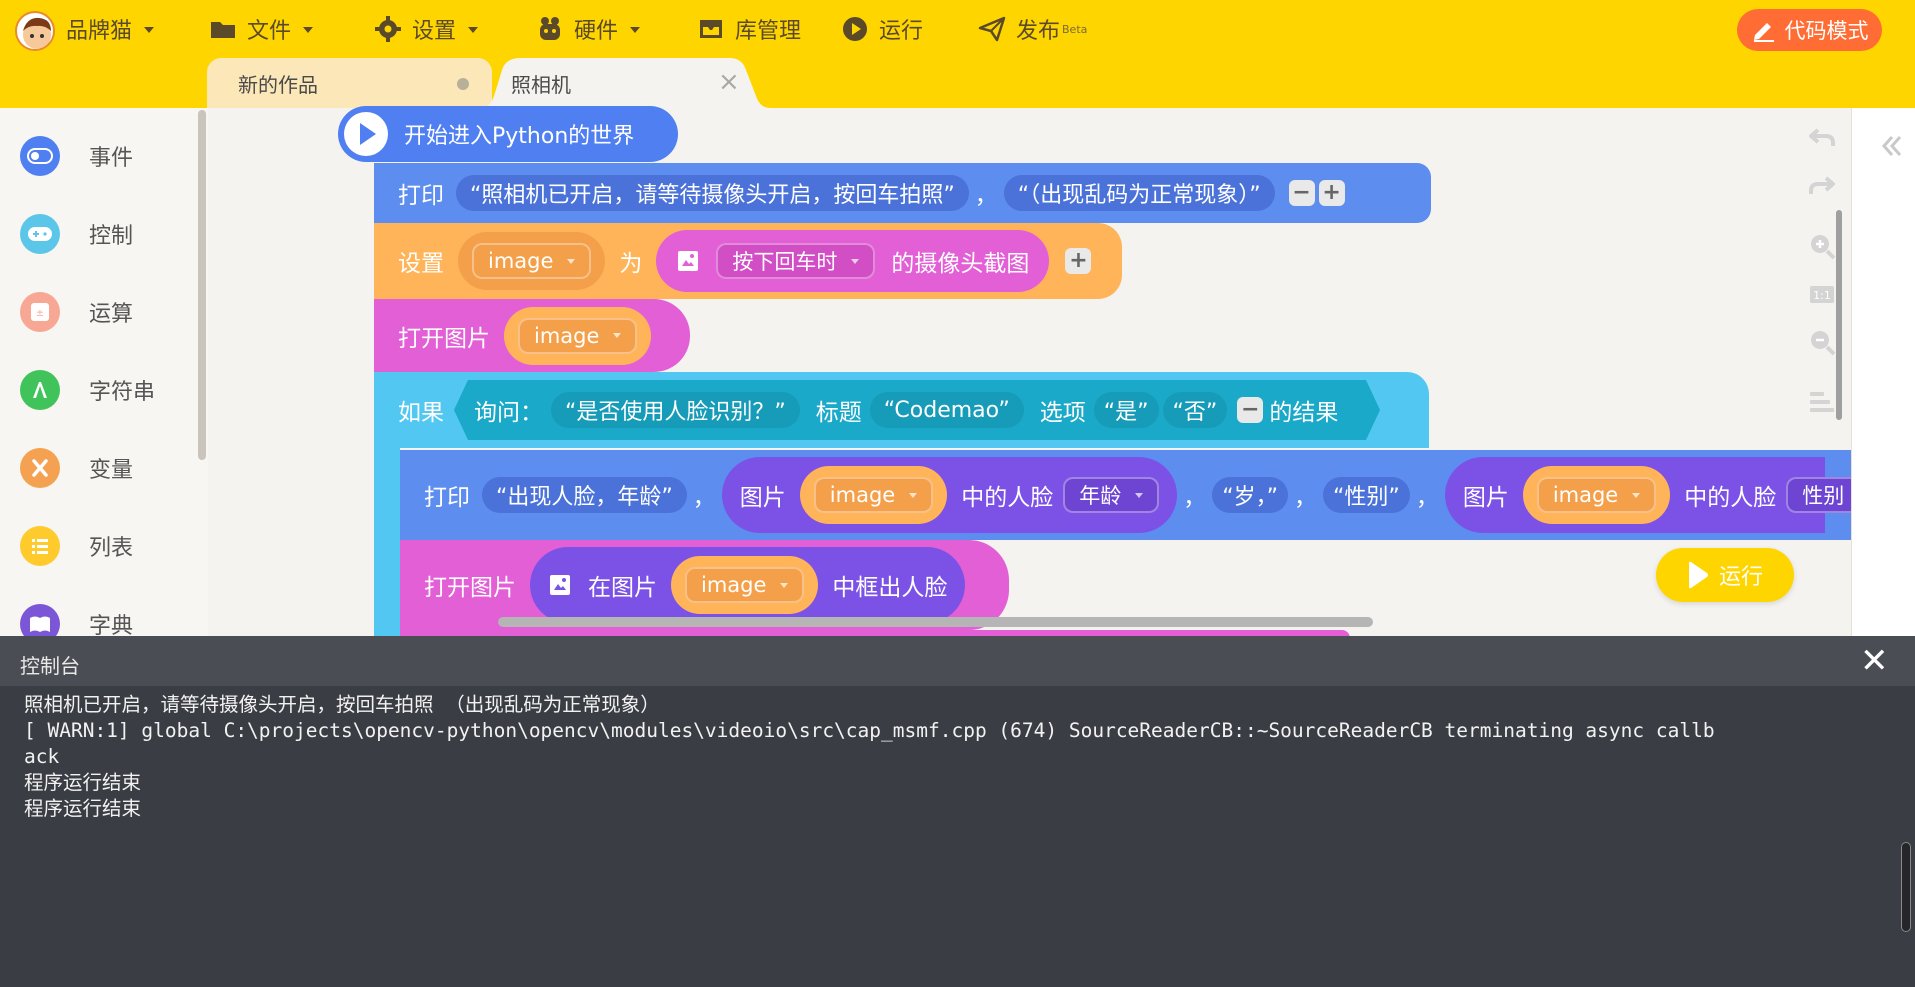 Image resolution: width=1915 pixels, height=987 pixels. Describe the element at coordinates (421, 264) in the screenshot. I see `set-keyword: 设置` at that location.